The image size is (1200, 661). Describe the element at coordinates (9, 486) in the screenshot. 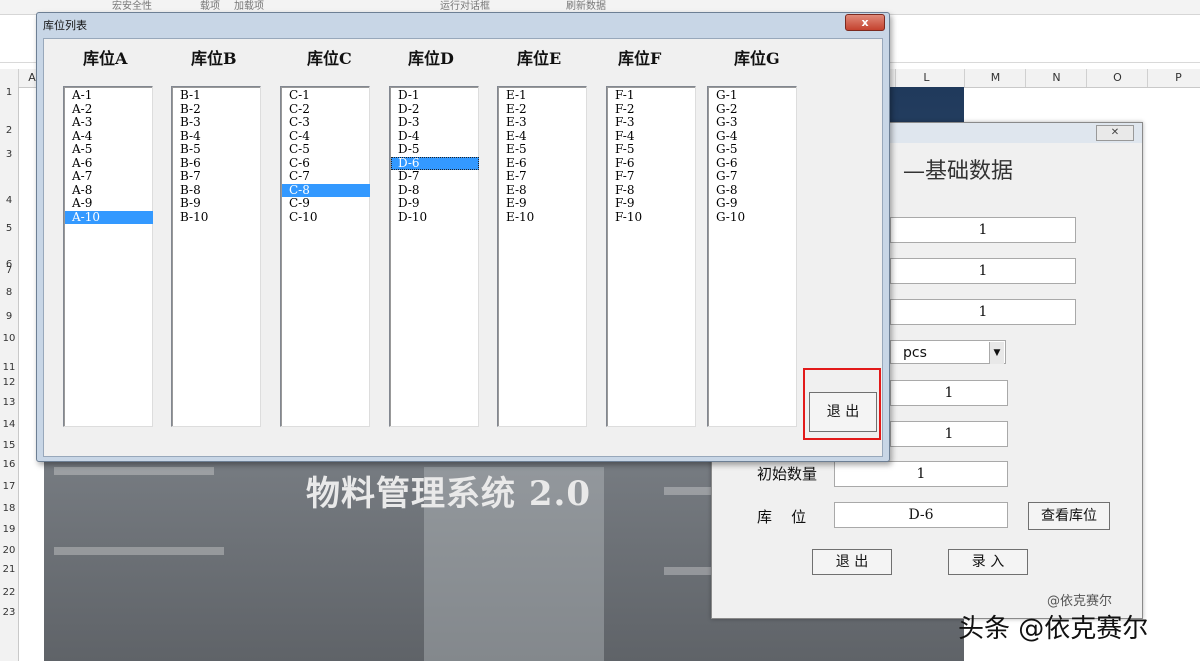

I see `row-header: 17` at that location.